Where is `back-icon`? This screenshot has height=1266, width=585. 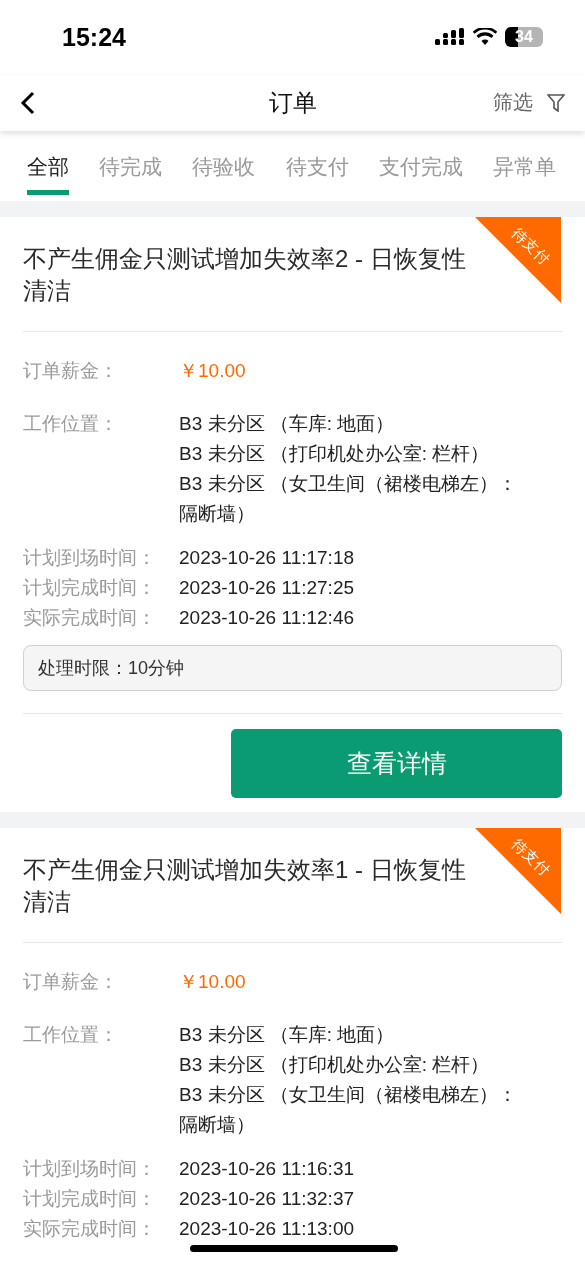 back-icon is located at coordinates (28, 102).